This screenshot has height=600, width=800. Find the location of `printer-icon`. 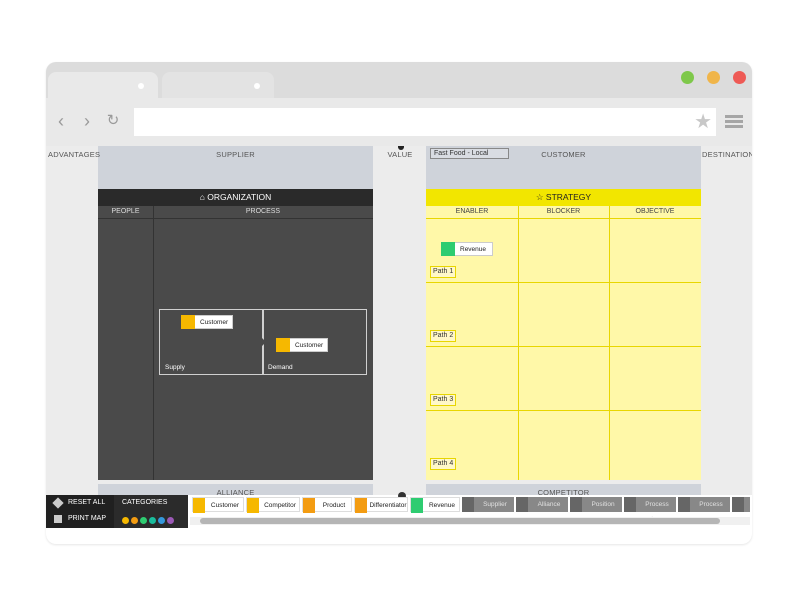

printer-icon is located at coordinates (58, 519).